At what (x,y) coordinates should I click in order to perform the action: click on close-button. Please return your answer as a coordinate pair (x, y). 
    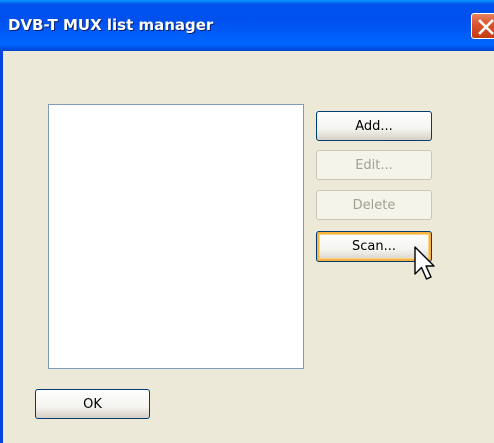
    Looking at the image, I should click on (482, 26).